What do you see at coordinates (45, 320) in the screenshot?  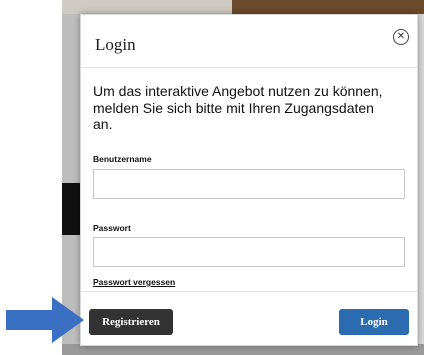 I see `arrow-right-icon` at bounding box center [45, 320].